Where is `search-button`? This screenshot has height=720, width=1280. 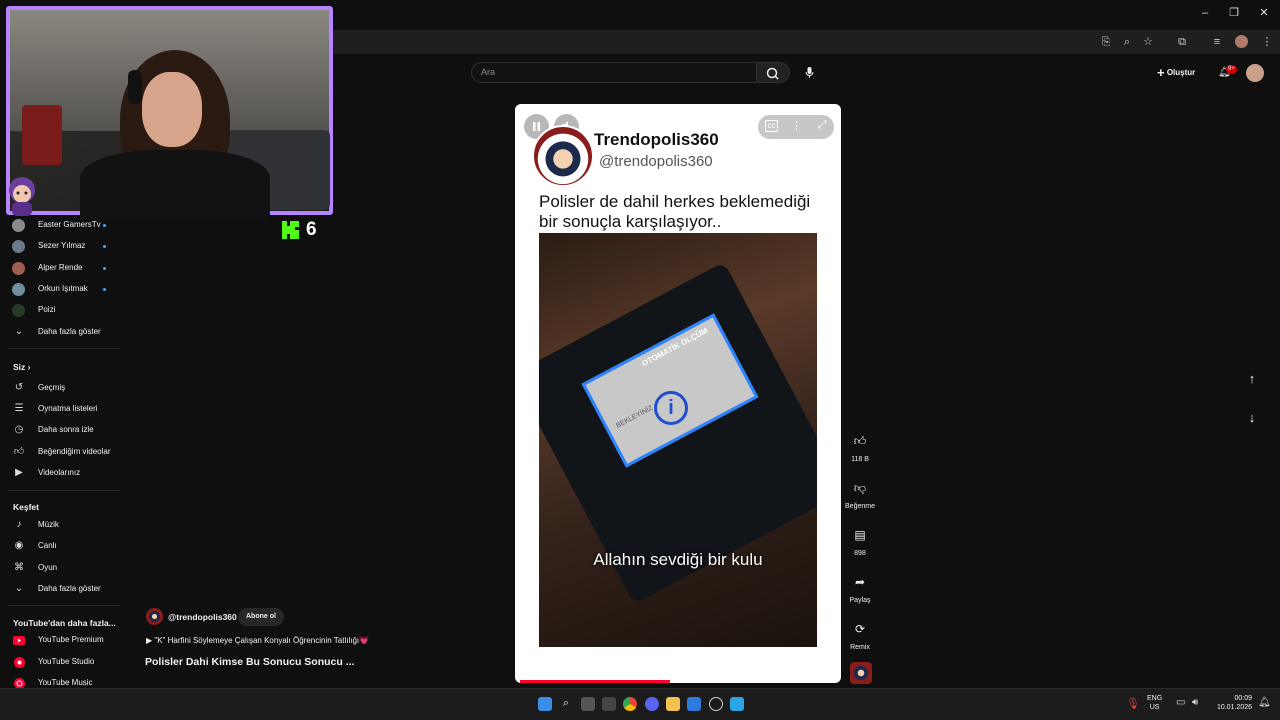 search-button is located at coordinates (773, 72).